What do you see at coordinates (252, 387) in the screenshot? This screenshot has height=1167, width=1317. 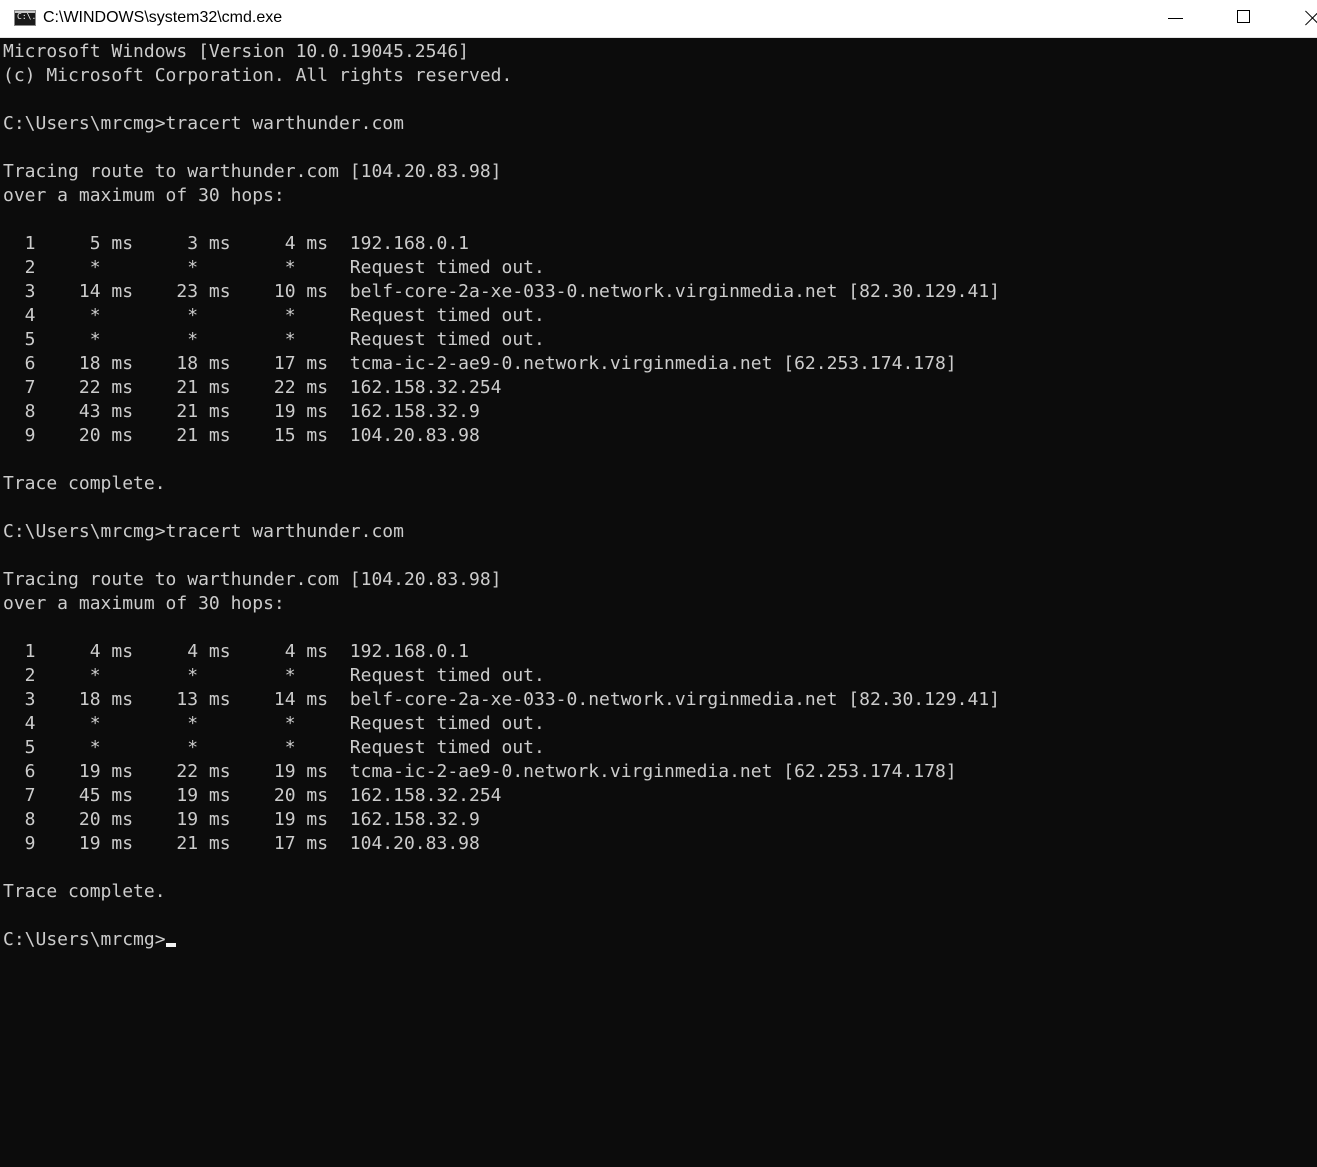 I see `console-line: 7 22 ms 21 ms 22 ms 162.158.32.254` at bounding box center [252, 387].